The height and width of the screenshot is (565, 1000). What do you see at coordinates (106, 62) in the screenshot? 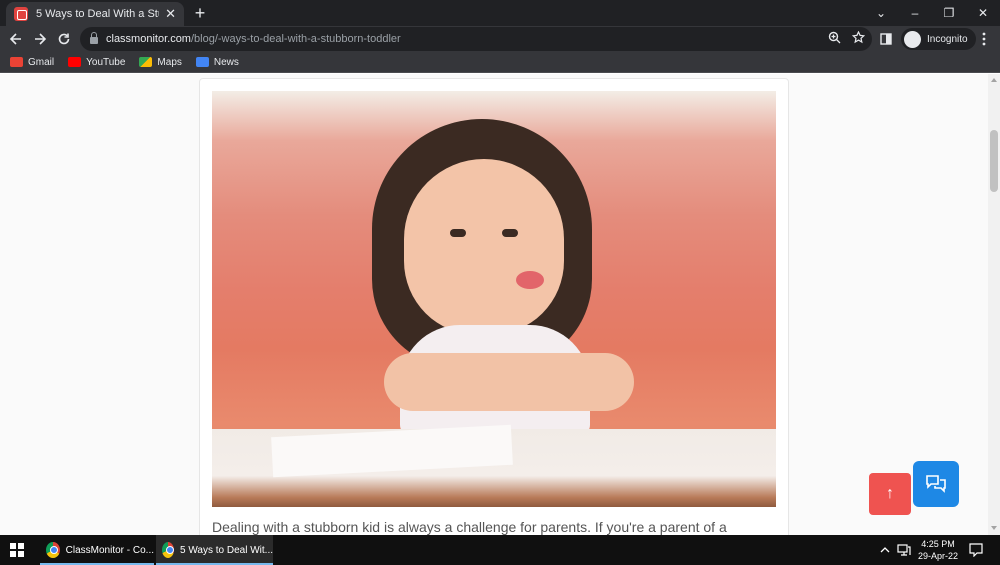
I see `bookmark-label: YouTube` at bounding box center [106, 62].